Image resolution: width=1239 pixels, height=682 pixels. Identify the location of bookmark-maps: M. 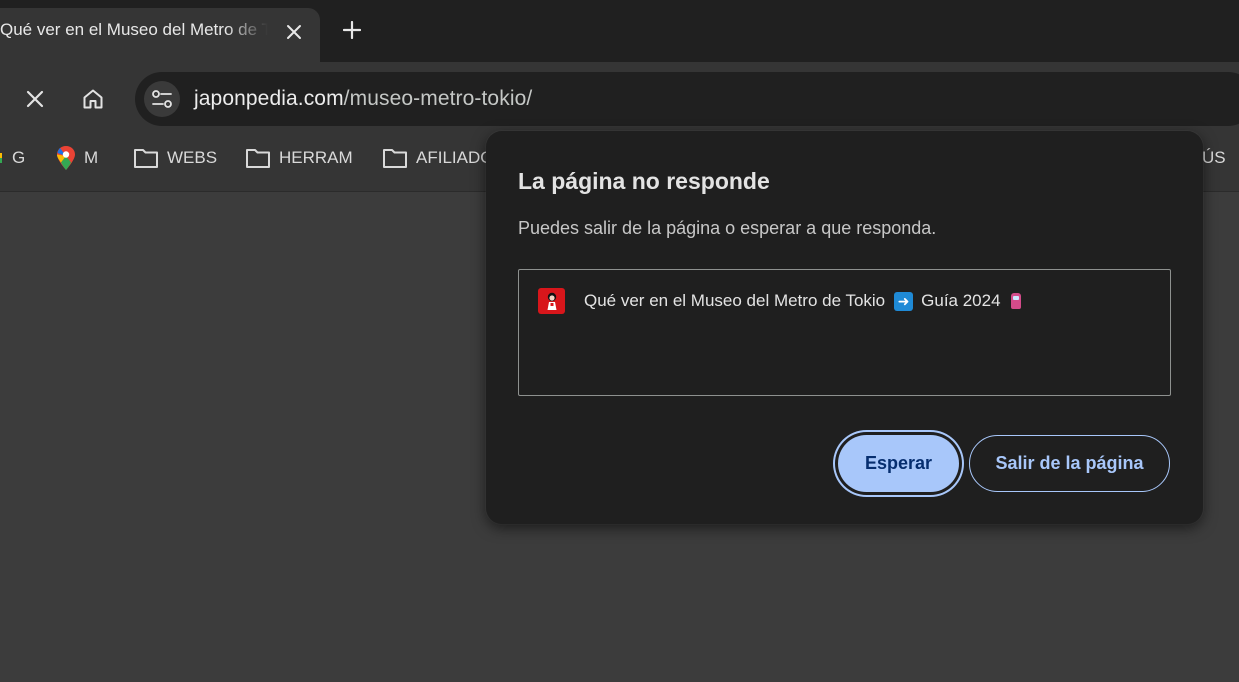
(77, 158).